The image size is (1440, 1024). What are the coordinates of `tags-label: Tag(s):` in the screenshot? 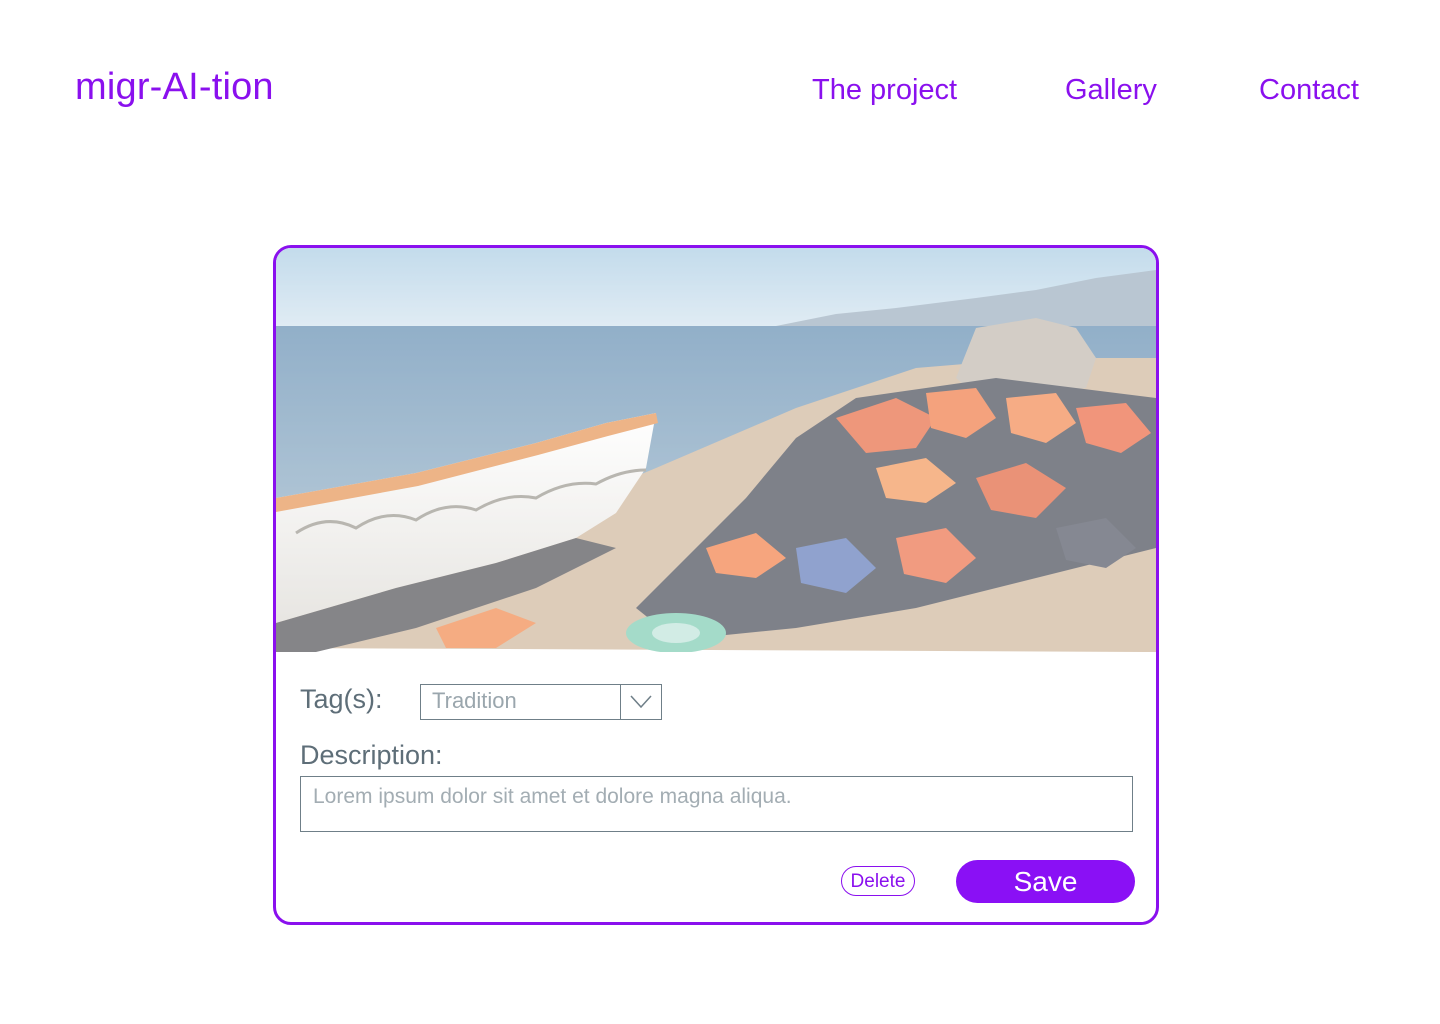 It's located at (341, 699).